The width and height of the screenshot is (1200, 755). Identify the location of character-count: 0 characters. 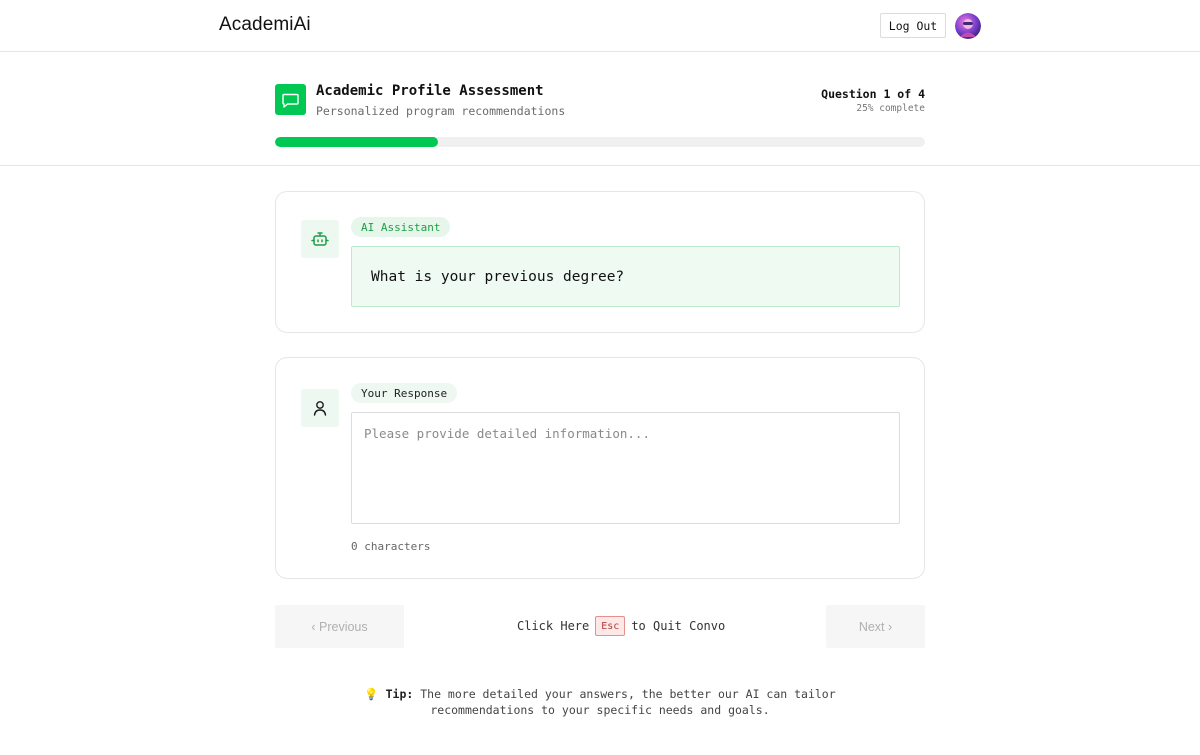
(391, 546).